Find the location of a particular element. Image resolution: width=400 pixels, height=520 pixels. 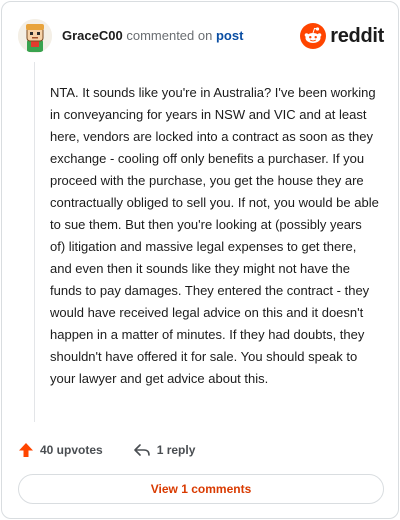

reply-count: 1 reply is located at coordinates (176, 450).